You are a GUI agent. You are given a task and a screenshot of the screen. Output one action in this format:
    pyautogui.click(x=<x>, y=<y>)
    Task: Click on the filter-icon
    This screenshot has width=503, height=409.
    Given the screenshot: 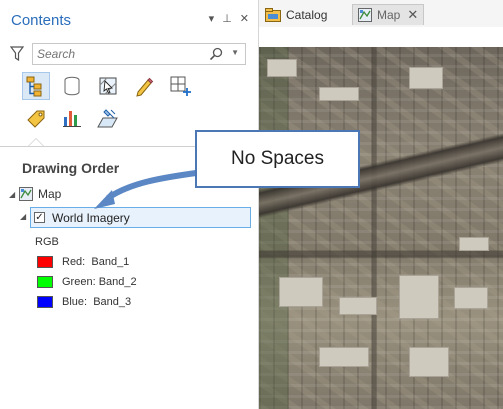 What is the action you would take?
    pyautogui.click(x=17, y=54)
    